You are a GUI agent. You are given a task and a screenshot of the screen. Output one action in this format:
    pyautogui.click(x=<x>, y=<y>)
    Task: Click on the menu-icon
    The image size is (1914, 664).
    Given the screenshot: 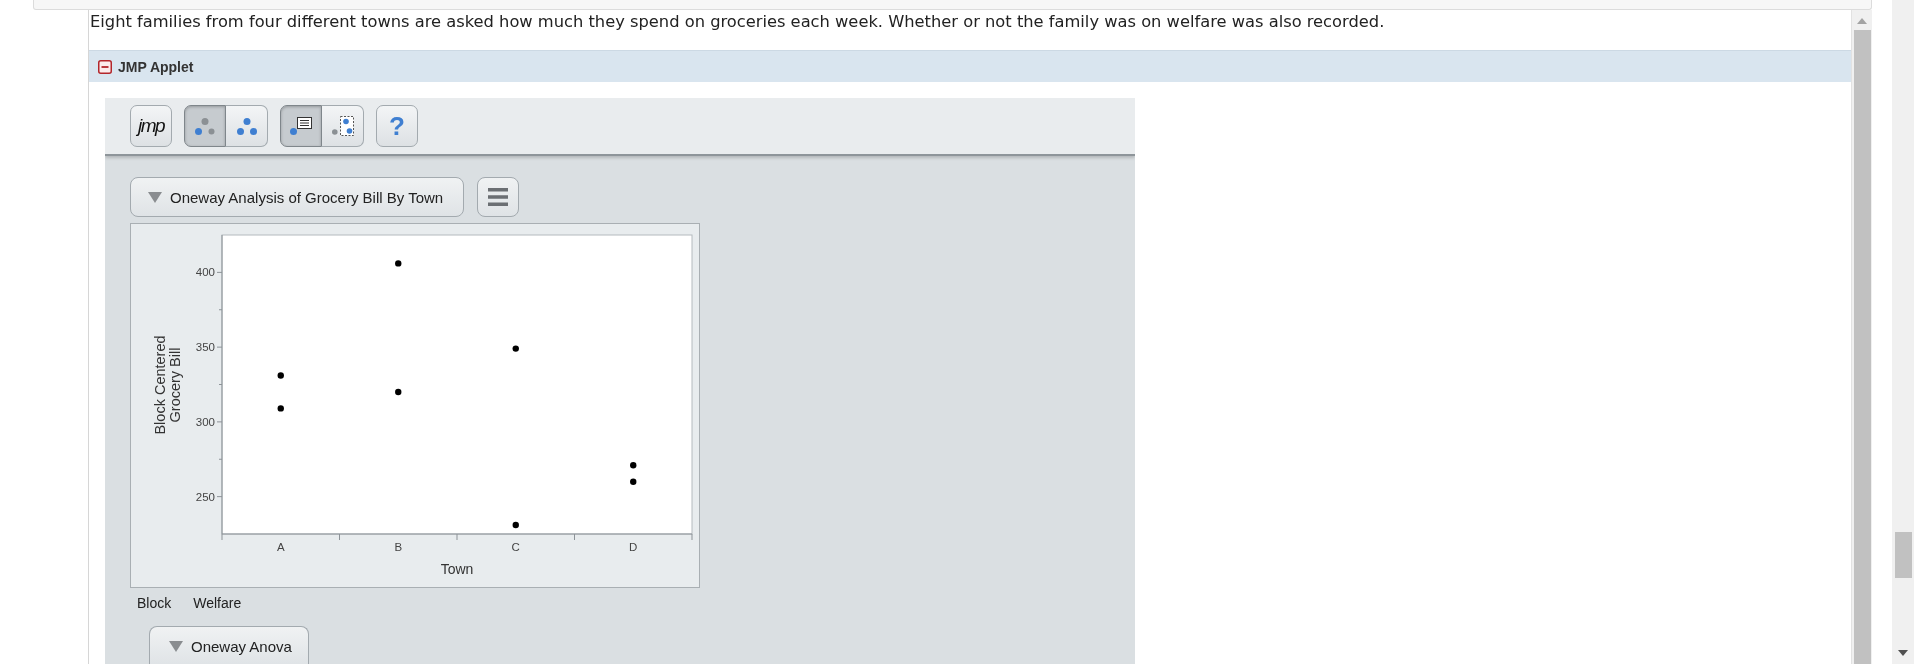 What is the action you would take?
    pyautogui.click(x=498, y=197)
    